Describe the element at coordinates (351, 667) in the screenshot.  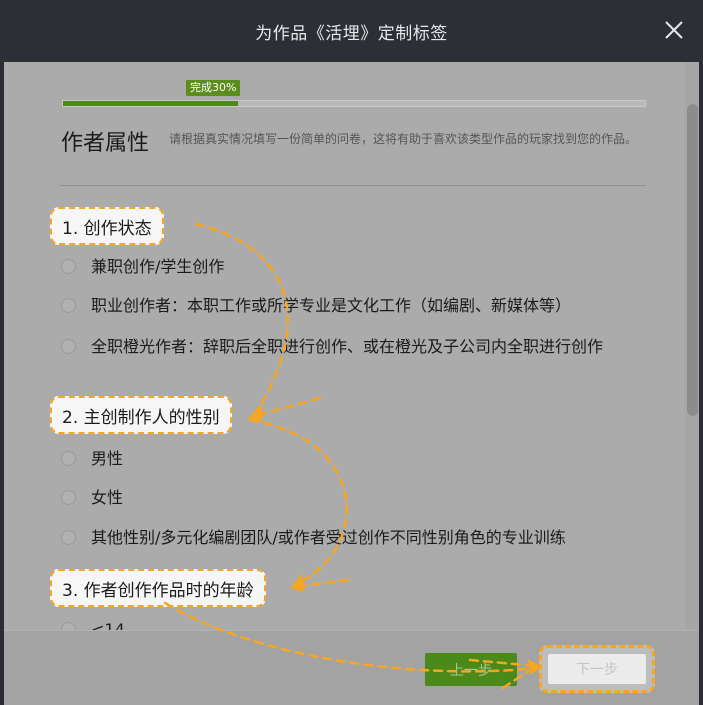
I see `dialog-footer: 上一步 下一步` at that location.